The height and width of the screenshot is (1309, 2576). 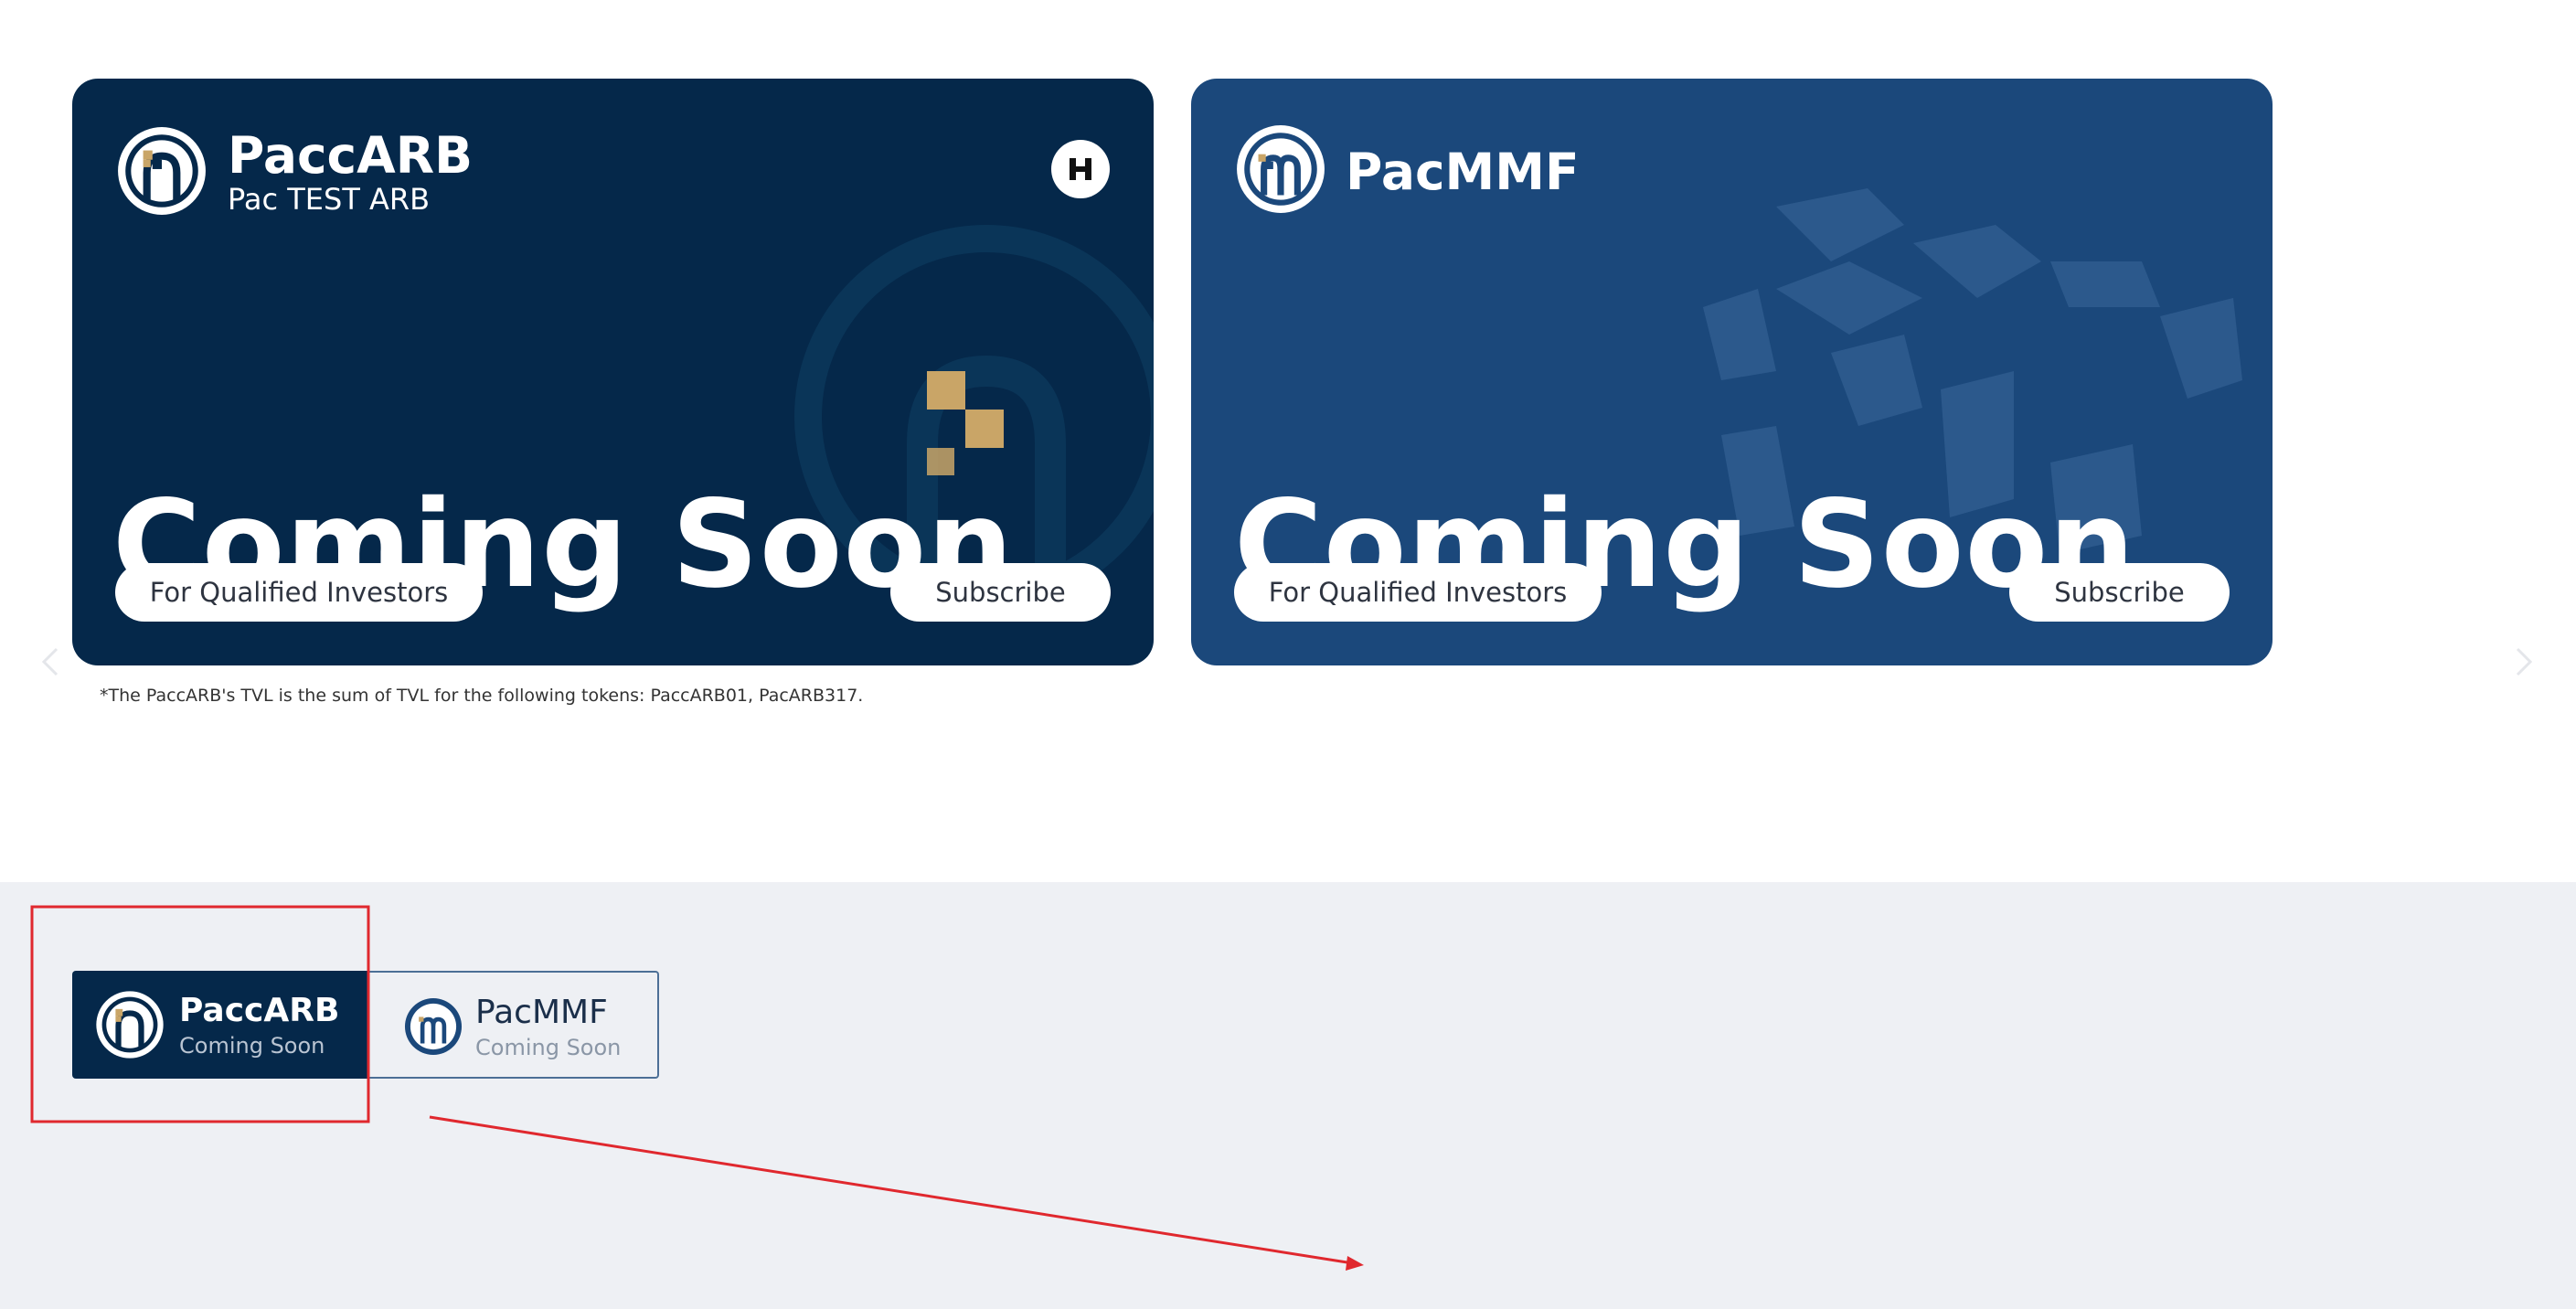 I want to click on hashkey-h-icon, so click(x=1080, y=169).